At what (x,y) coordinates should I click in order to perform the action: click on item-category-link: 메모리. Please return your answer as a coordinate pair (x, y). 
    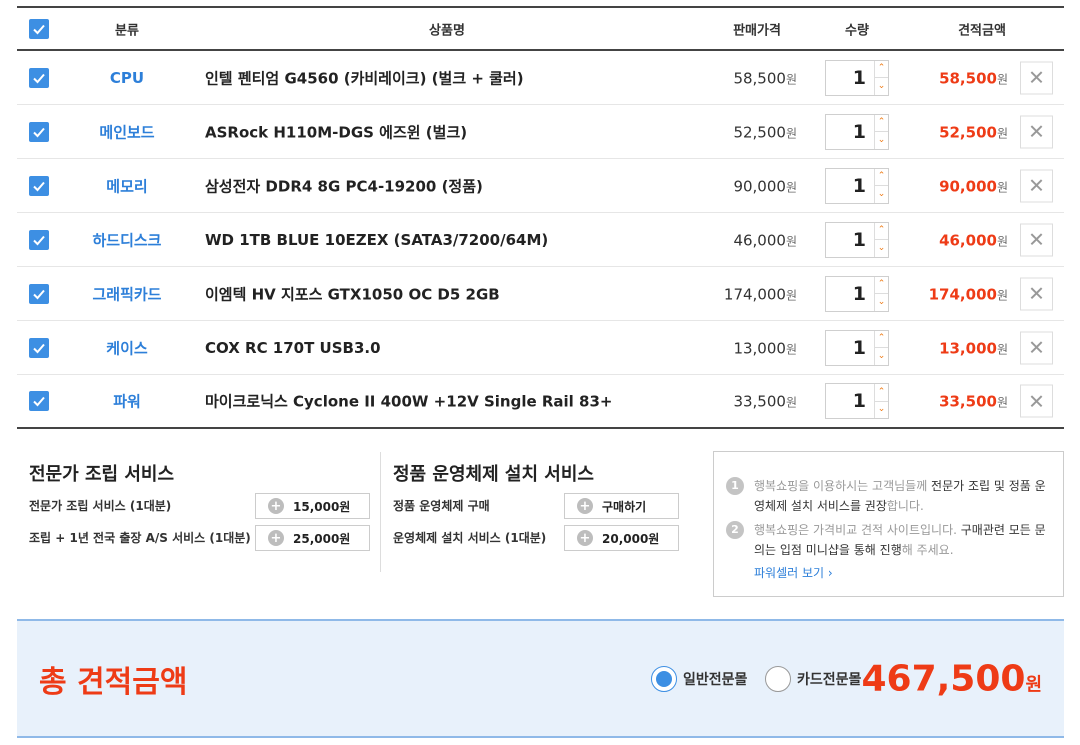
    Looking at the image, I should click on (127, 185).